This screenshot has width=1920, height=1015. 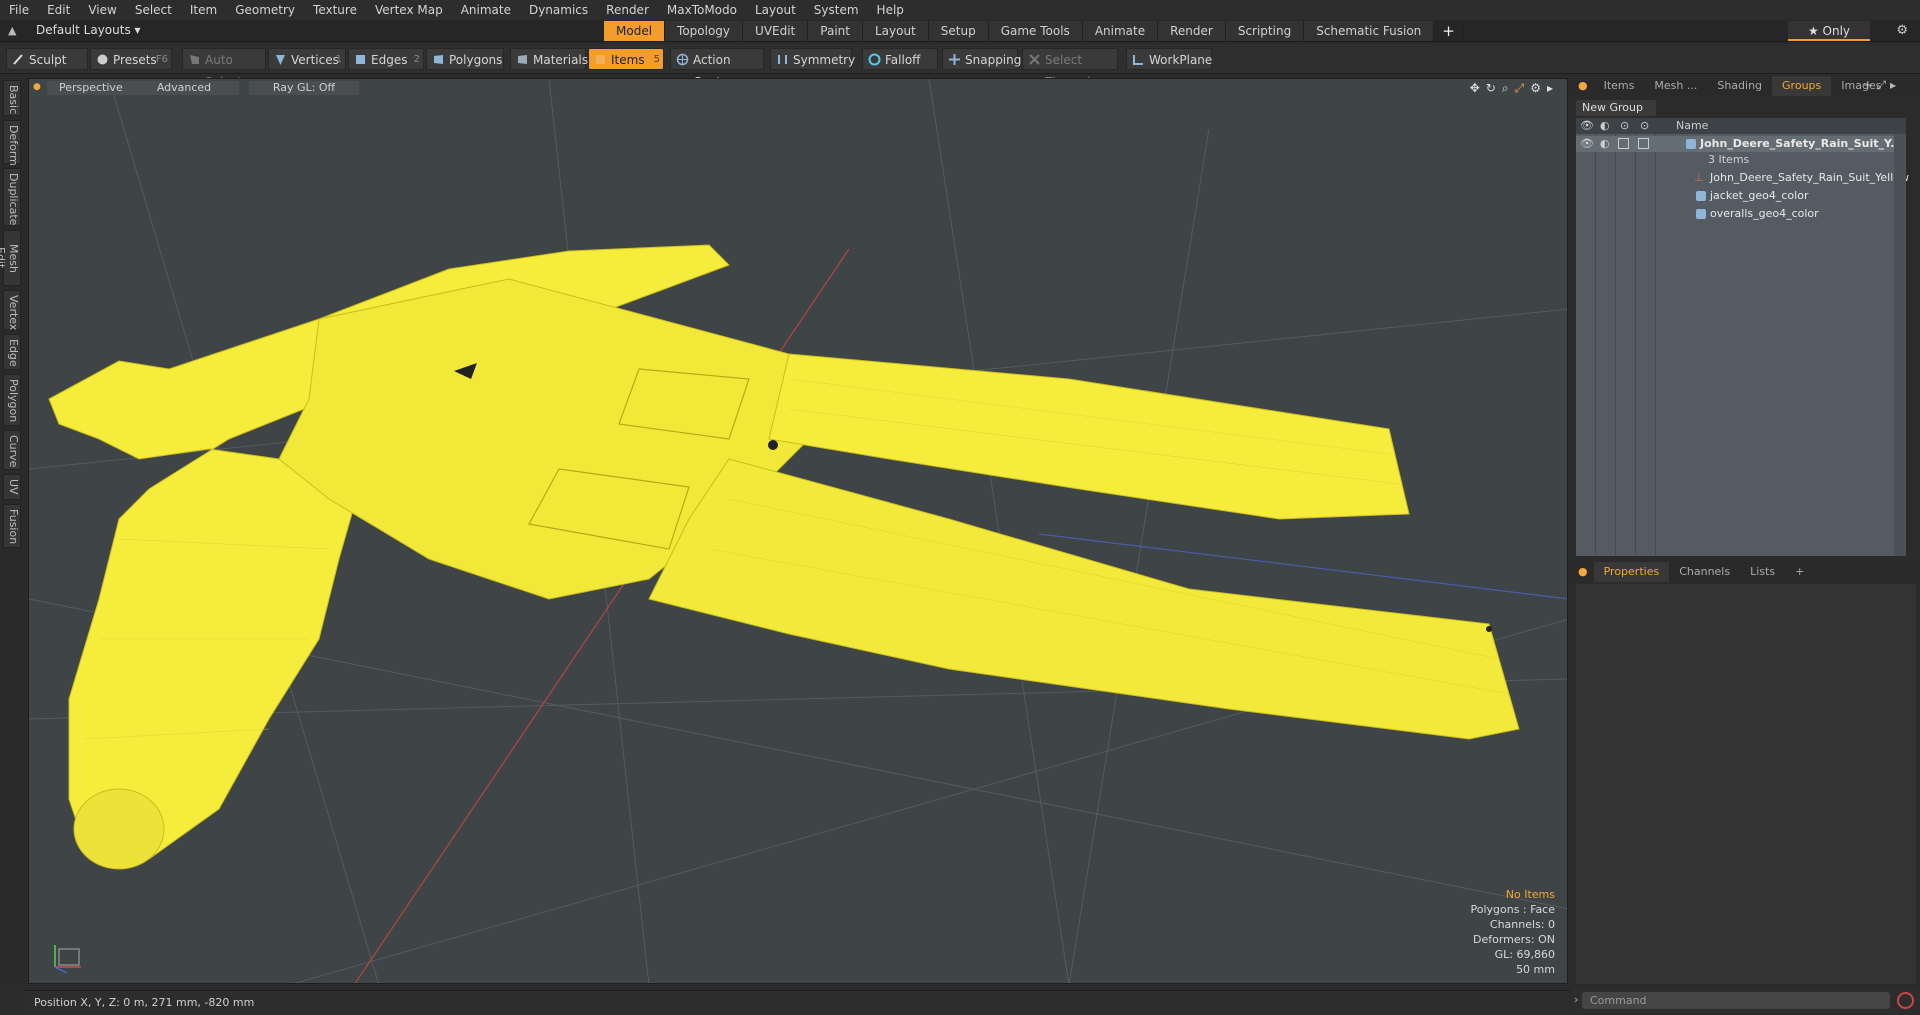 I want to click on menu-dynamics: Dynamics, so click(x=558, y=10).